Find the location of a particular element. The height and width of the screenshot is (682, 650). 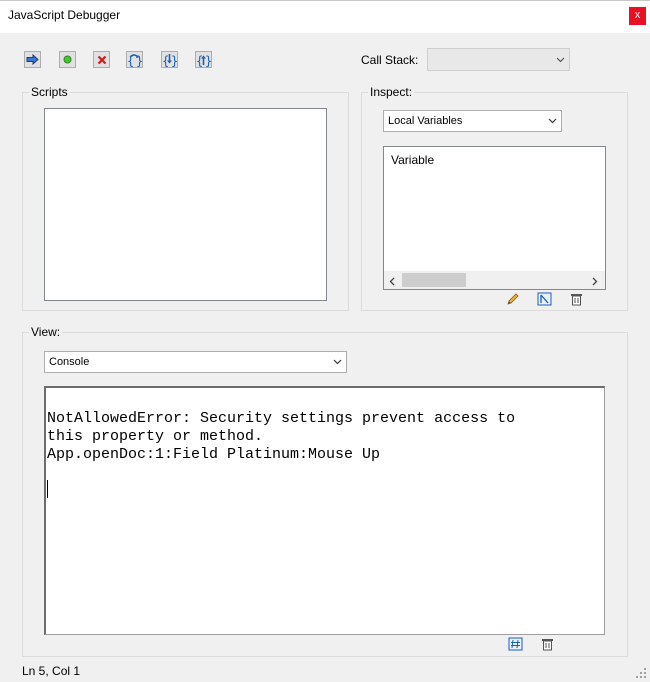

red-x-icon is located at coordinates (101, 59).